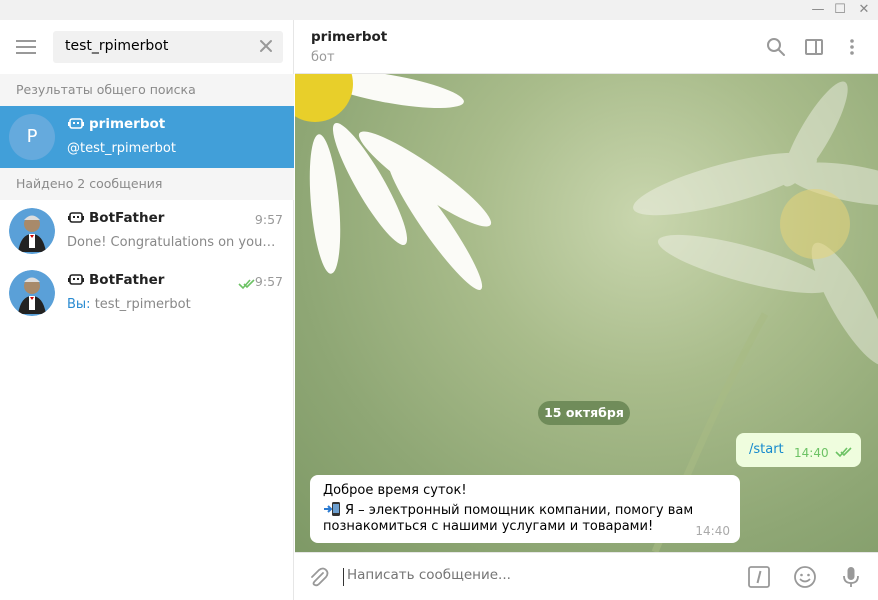 The image size is (878, 600). What do you see at coordinates (323, 57) in the screenshot?
I see `chat-status: бот` at bounding box center [323, 57].